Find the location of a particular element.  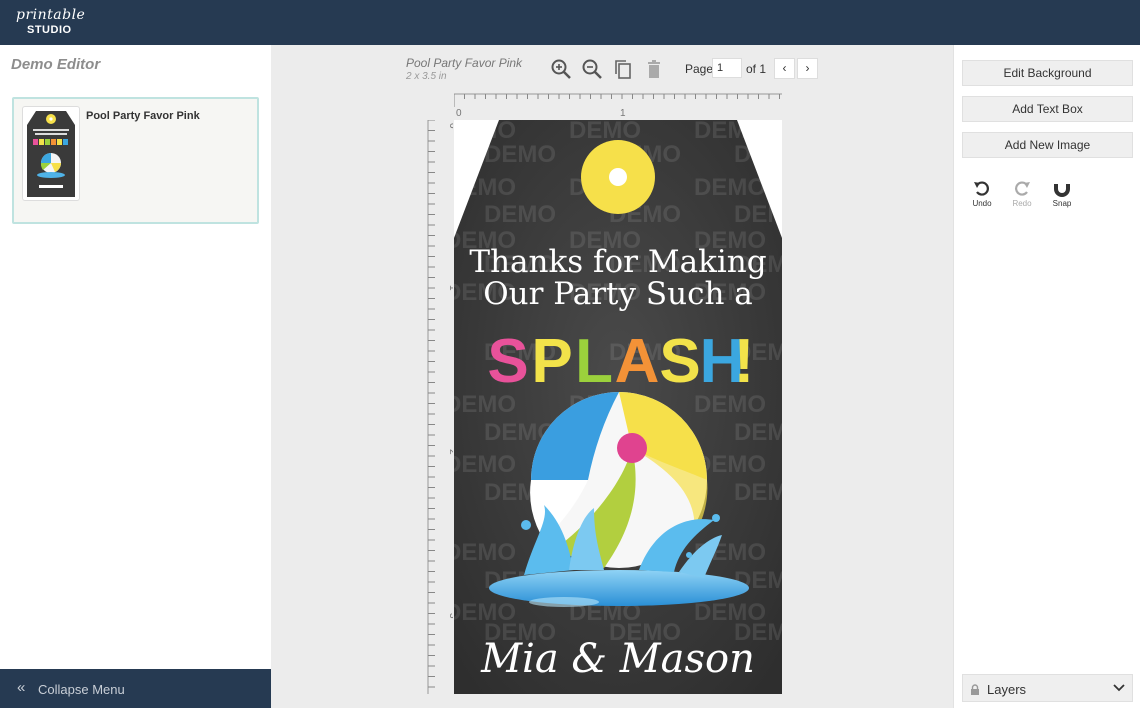

tag-hole is located at coordinates (618, 177).